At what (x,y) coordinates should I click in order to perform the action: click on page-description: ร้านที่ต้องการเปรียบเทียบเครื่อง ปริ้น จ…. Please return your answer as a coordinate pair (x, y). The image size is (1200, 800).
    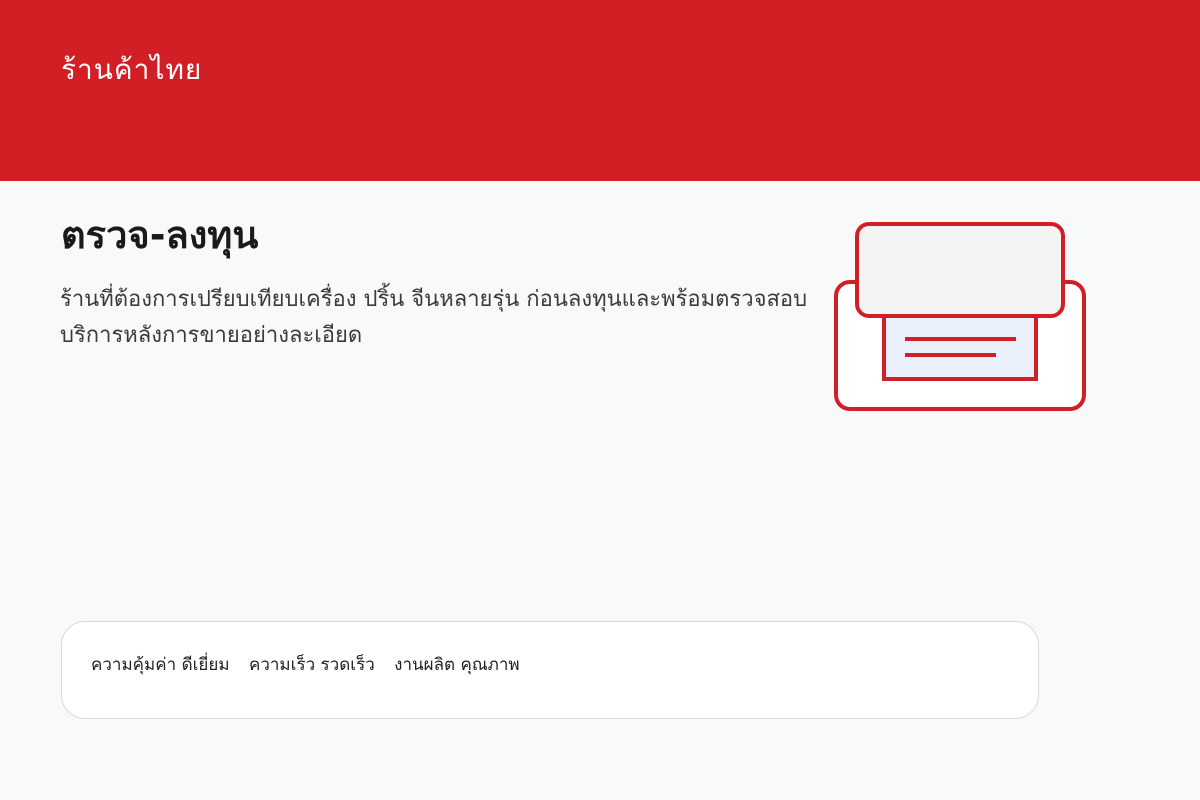
    Looking at the image, I should click on (434, 317).